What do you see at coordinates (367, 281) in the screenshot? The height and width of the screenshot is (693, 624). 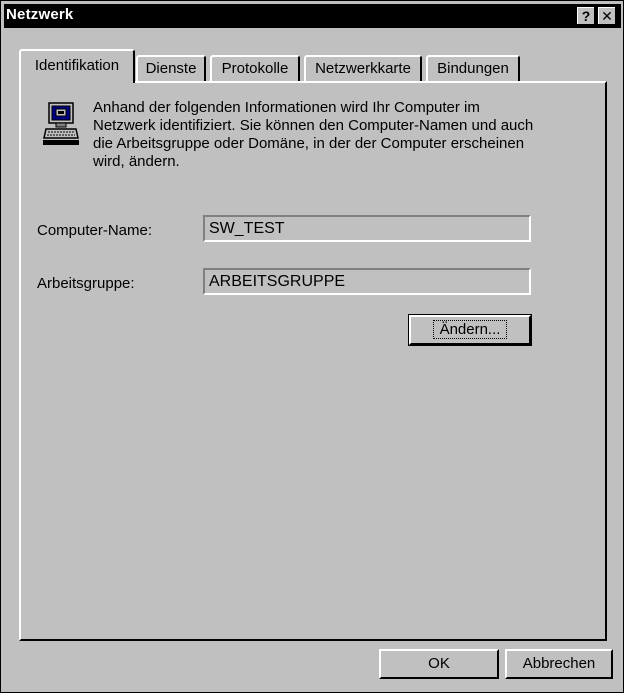 I see `workgroup-field: ARBEITSGRUPPE` at bounding box center [367, 281].